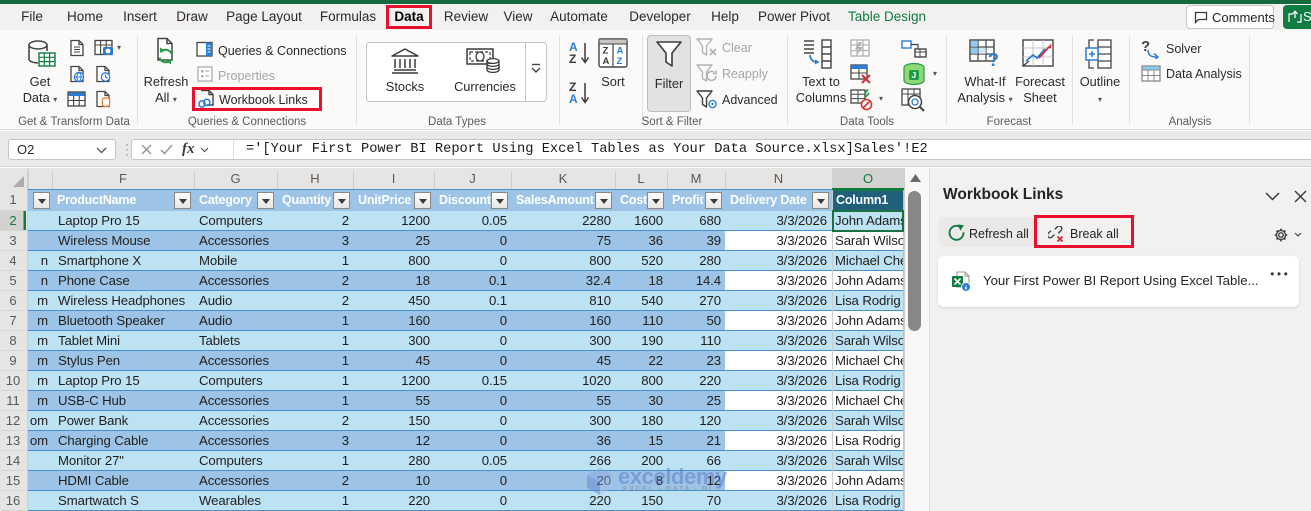 The width and height of the screenshot is (1311, 511). Describe the element at coordinates (914, 75) in the screenshot. I see `svg-text: J` at that location.